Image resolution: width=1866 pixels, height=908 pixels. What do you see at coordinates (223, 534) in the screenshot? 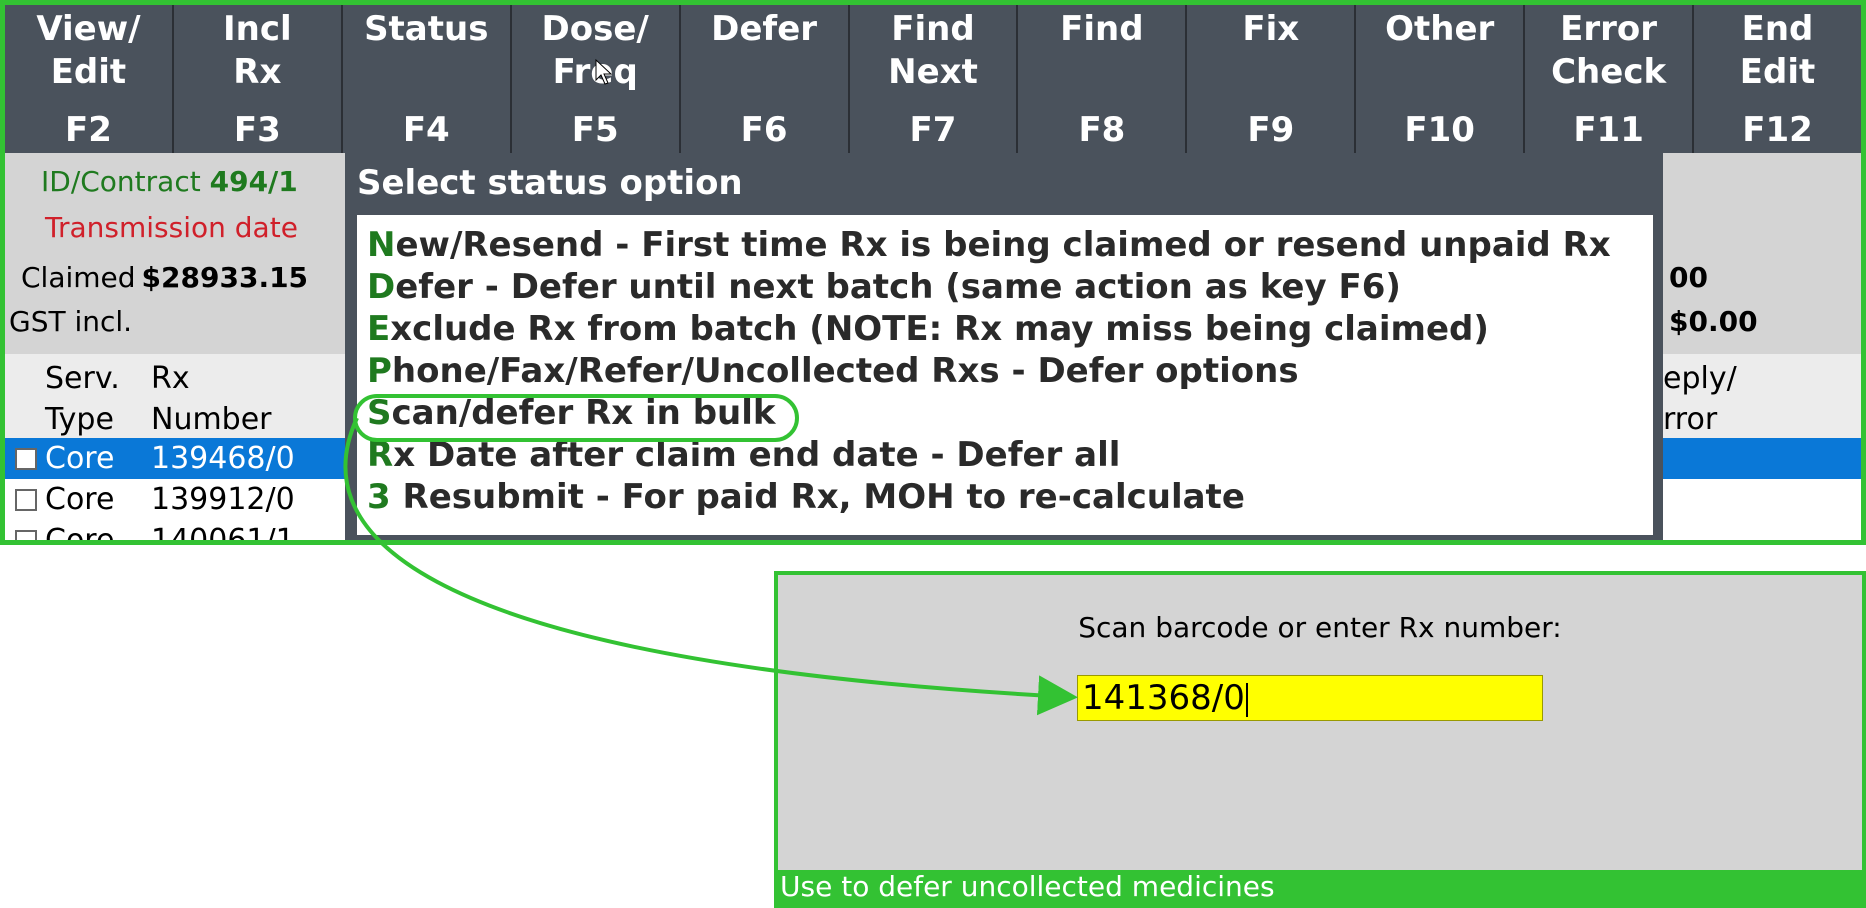
I see `rx-number-cell: 140061/1` at bounding box center [223, 534].